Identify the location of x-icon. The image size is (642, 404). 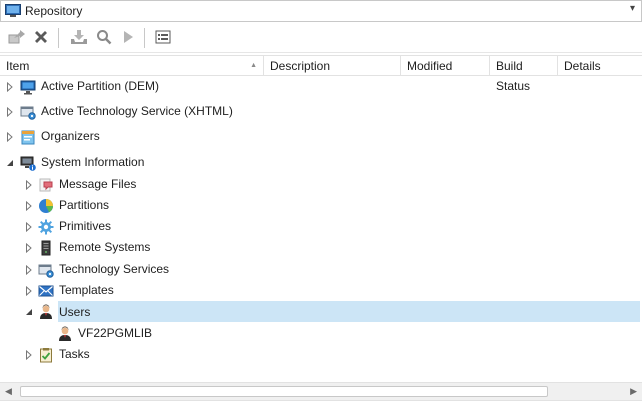
(41, 38).